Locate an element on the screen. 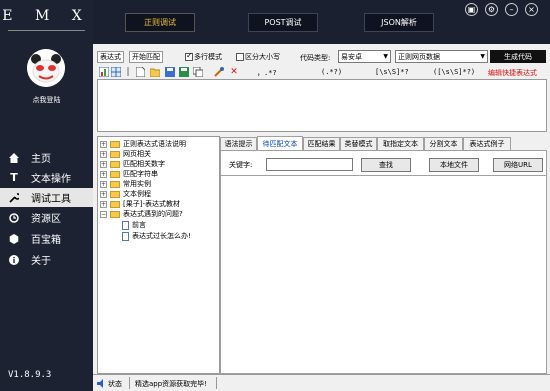  status-message: 精选app资源获取完毕! is located at coordinates (171, 384).